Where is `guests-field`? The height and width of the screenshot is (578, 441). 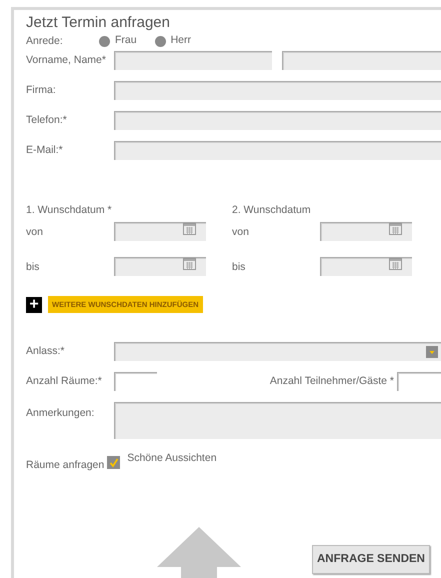
guests-field is located at coordinates (419, 381).